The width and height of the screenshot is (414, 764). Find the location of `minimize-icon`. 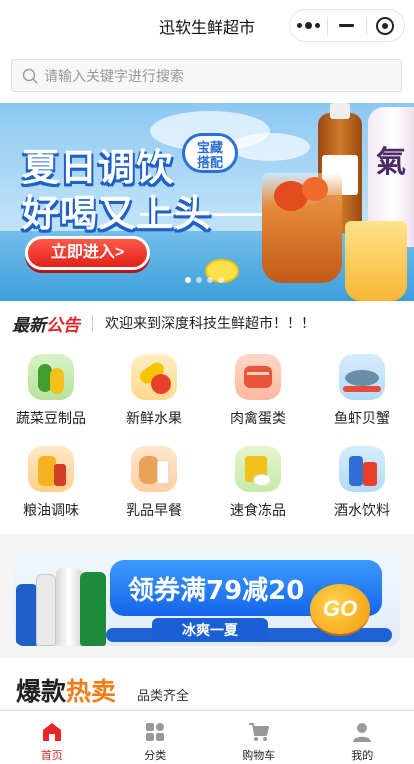

minimize-icon is located at coordinates (347, 25).